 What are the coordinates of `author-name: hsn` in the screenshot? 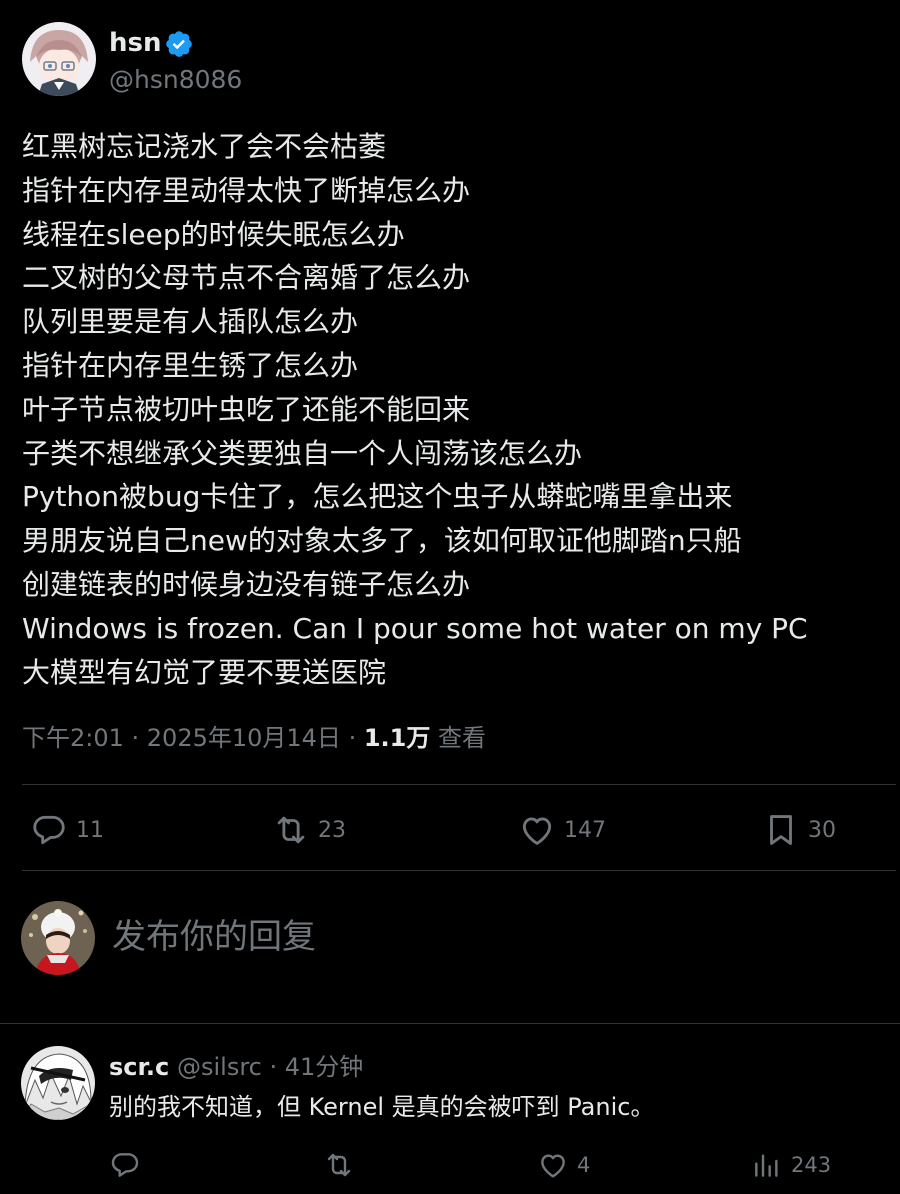 It's located at (135, 43).